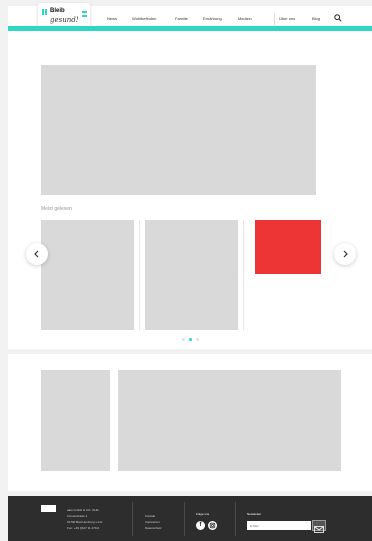  I want to click on instagram-icon, so click(212, 525).